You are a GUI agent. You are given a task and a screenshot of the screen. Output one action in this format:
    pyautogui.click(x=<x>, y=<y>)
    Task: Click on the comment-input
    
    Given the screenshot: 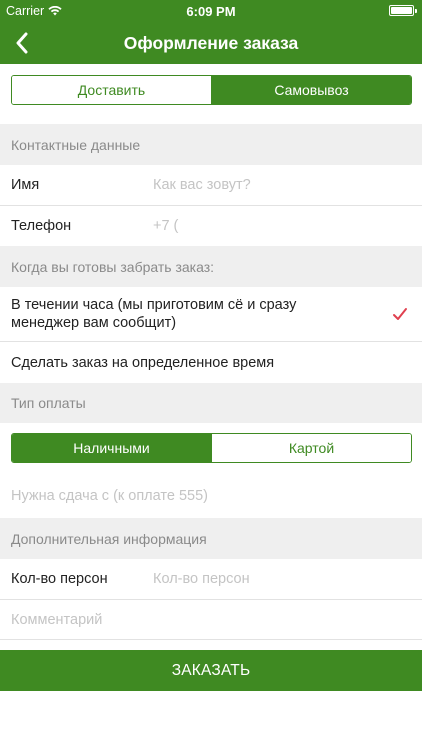 What is the action you would take?
    pyautogui.click(x=211, y=619)
    